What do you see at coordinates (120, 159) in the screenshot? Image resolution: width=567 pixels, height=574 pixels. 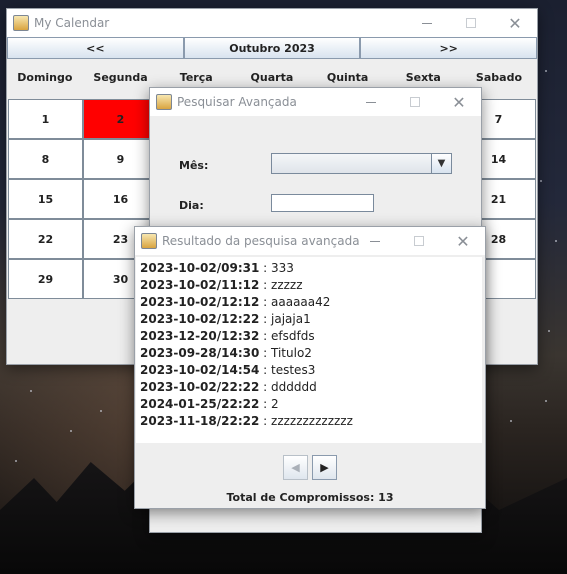 I see `day-cell: 9` at bounding box center [120, 159].